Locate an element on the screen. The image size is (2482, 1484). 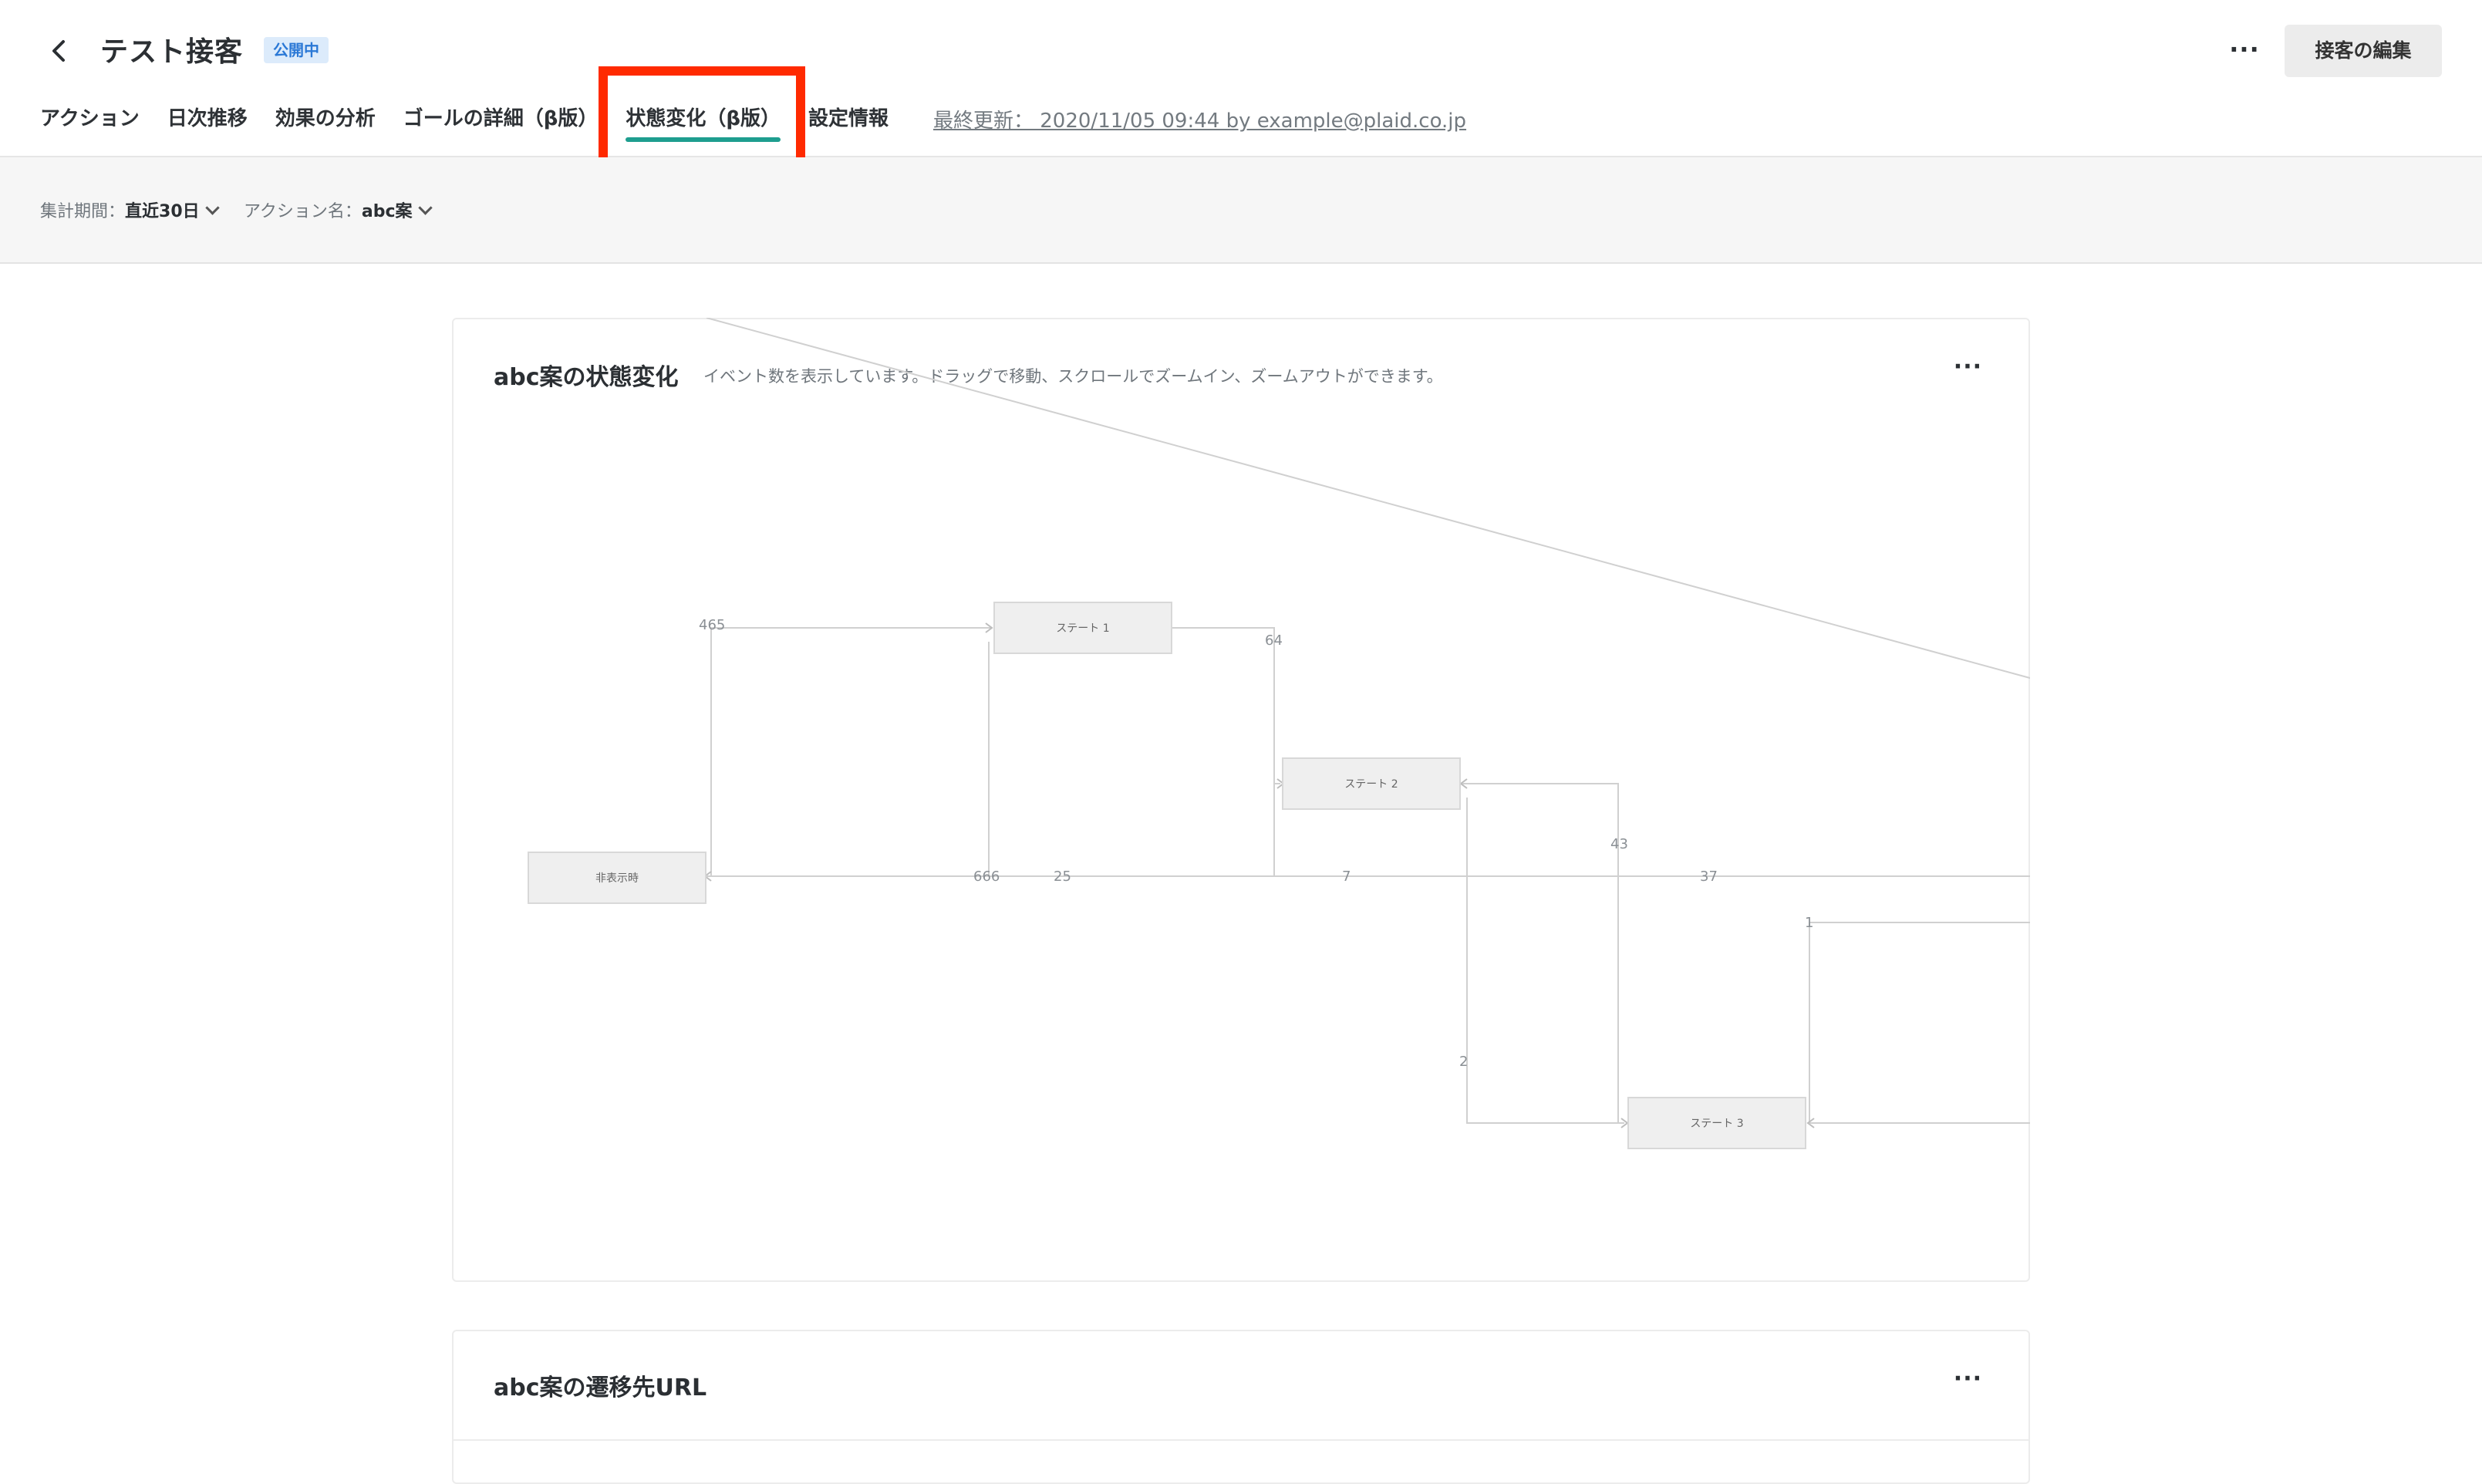
edge-state1-to-state2 is located at coordinates (1226, 705).